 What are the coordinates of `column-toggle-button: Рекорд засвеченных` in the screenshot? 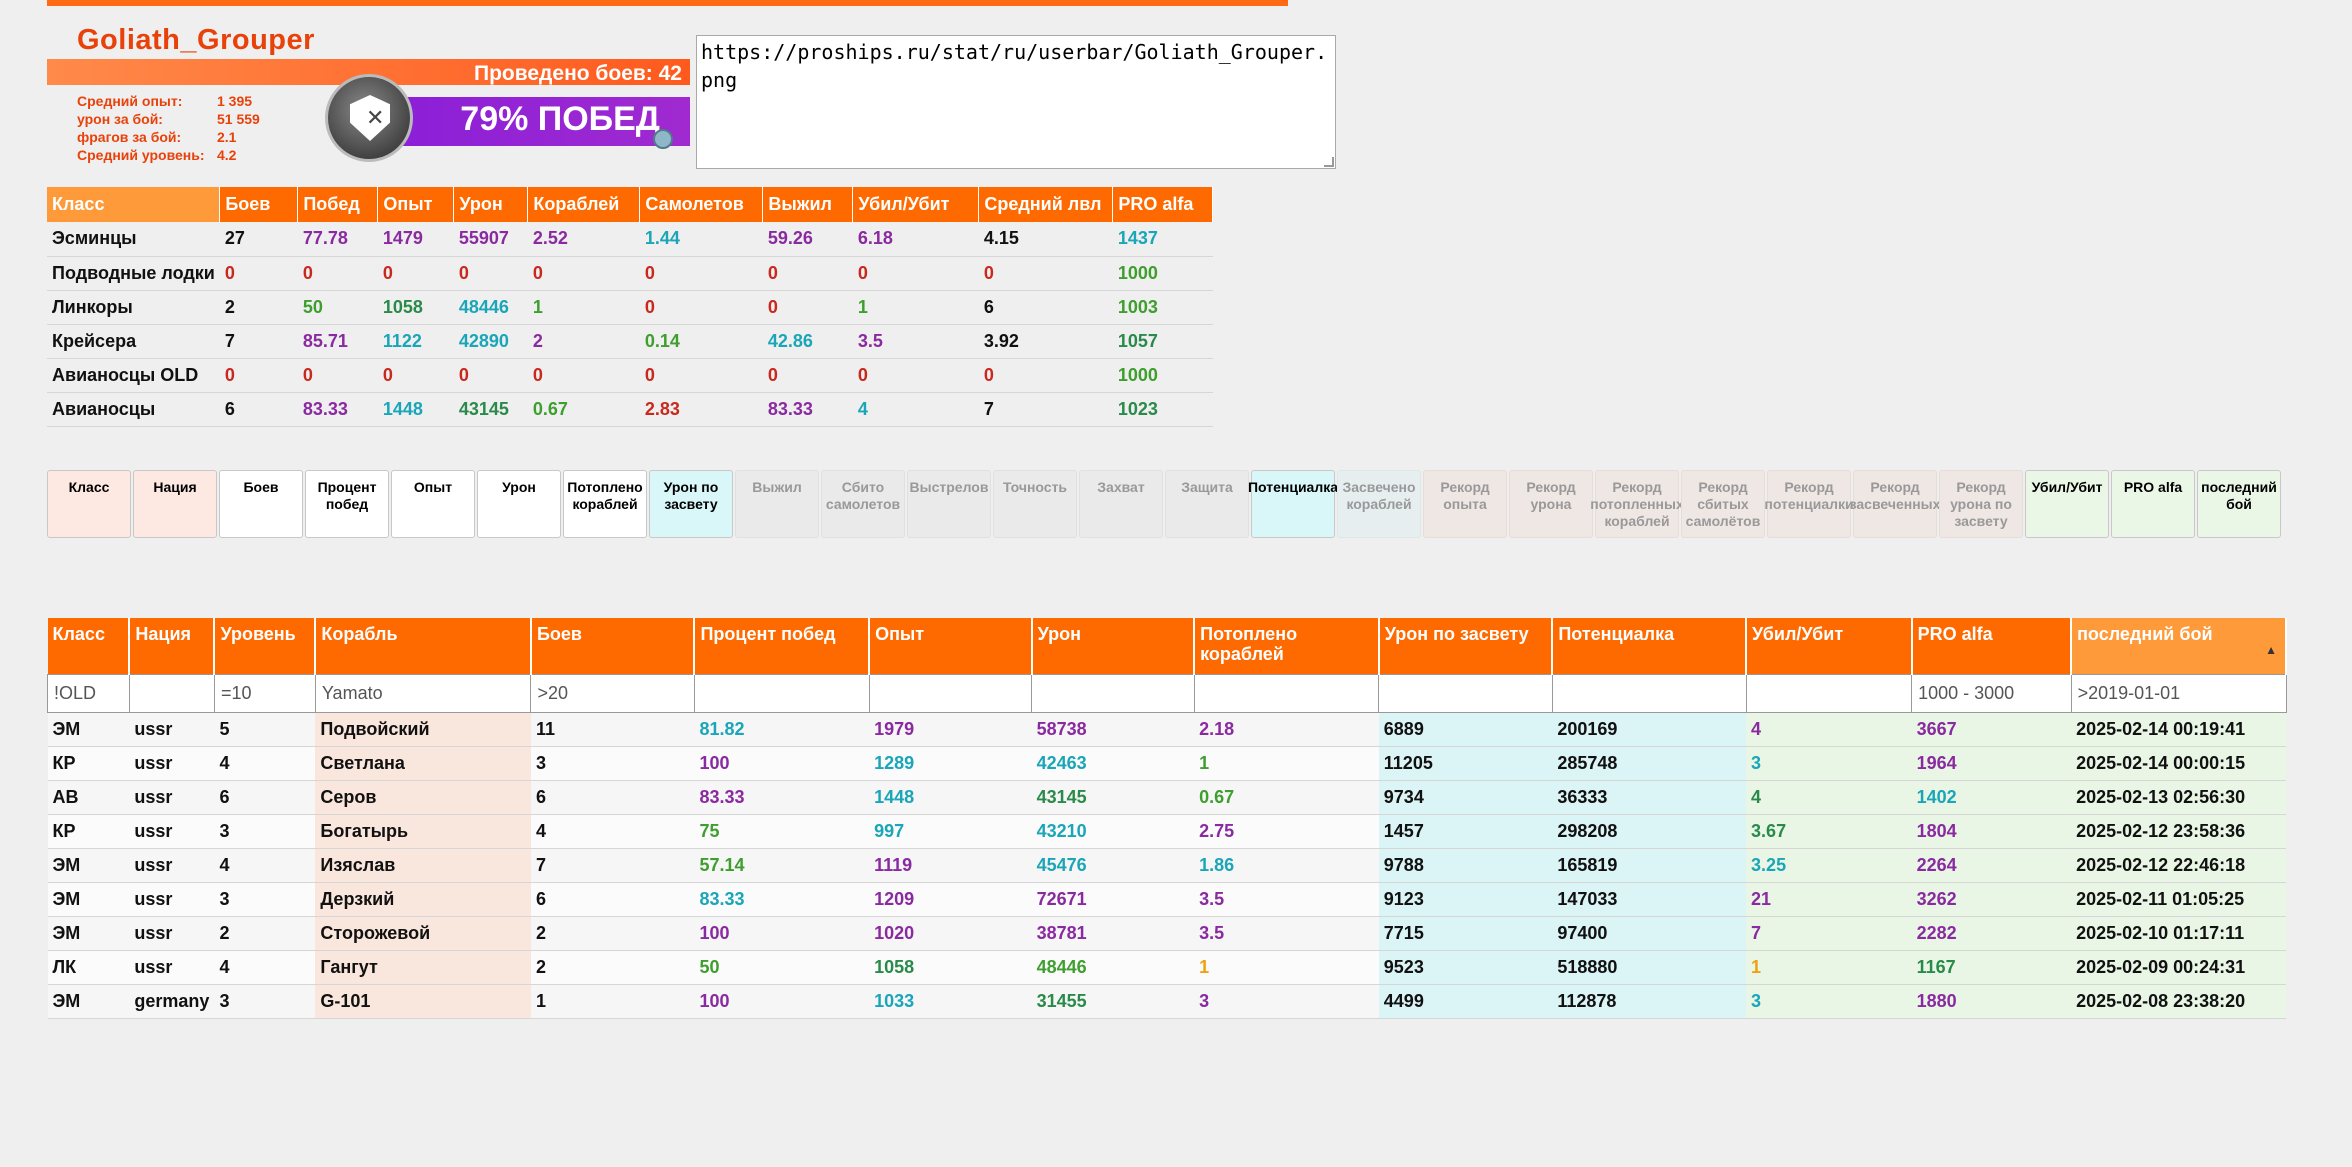 It's located at (1895, 504).